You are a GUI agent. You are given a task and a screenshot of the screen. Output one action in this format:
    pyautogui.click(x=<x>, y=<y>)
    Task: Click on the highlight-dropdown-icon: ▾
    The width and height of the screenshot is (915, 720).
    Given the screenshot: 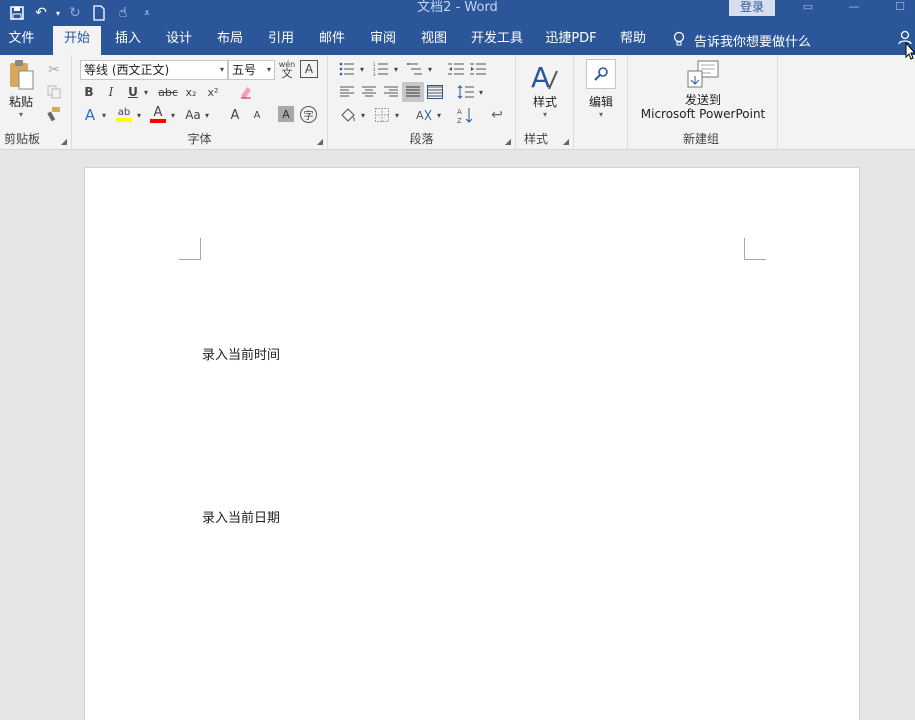 What is the action you would take?
    pyautogui.click(x=139, y=115)
    